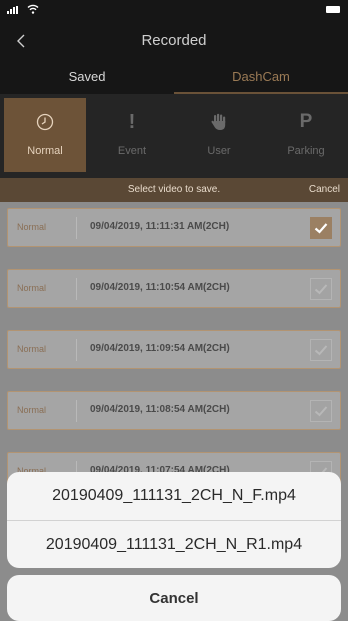 The image size is (348, 621). What do you see at coordinates (45, 122) in the screenshot?
I see `clock-icon` at bounding box center [45, 122].